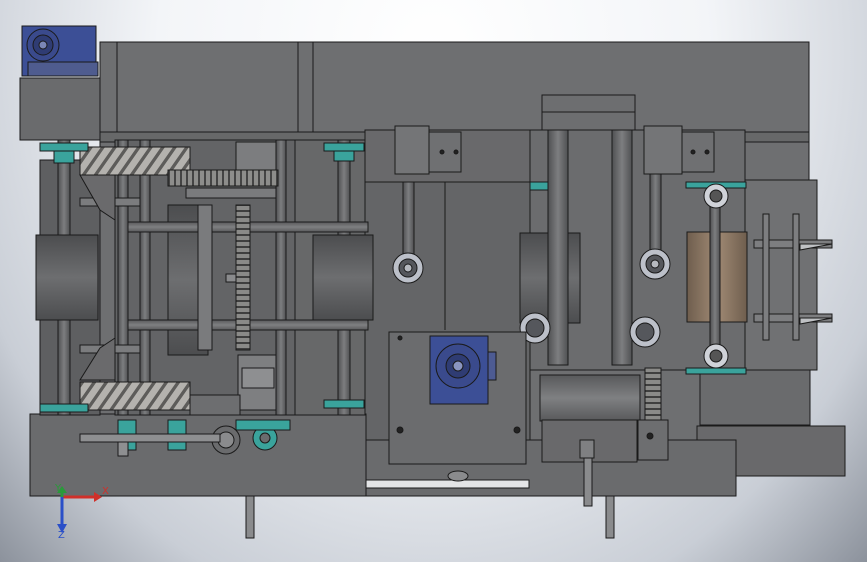 This screenshot has width=867, height=562. Describe the element at coordinates (105, 491) in the screenshot. I see `x-axis-label: X` at that location.